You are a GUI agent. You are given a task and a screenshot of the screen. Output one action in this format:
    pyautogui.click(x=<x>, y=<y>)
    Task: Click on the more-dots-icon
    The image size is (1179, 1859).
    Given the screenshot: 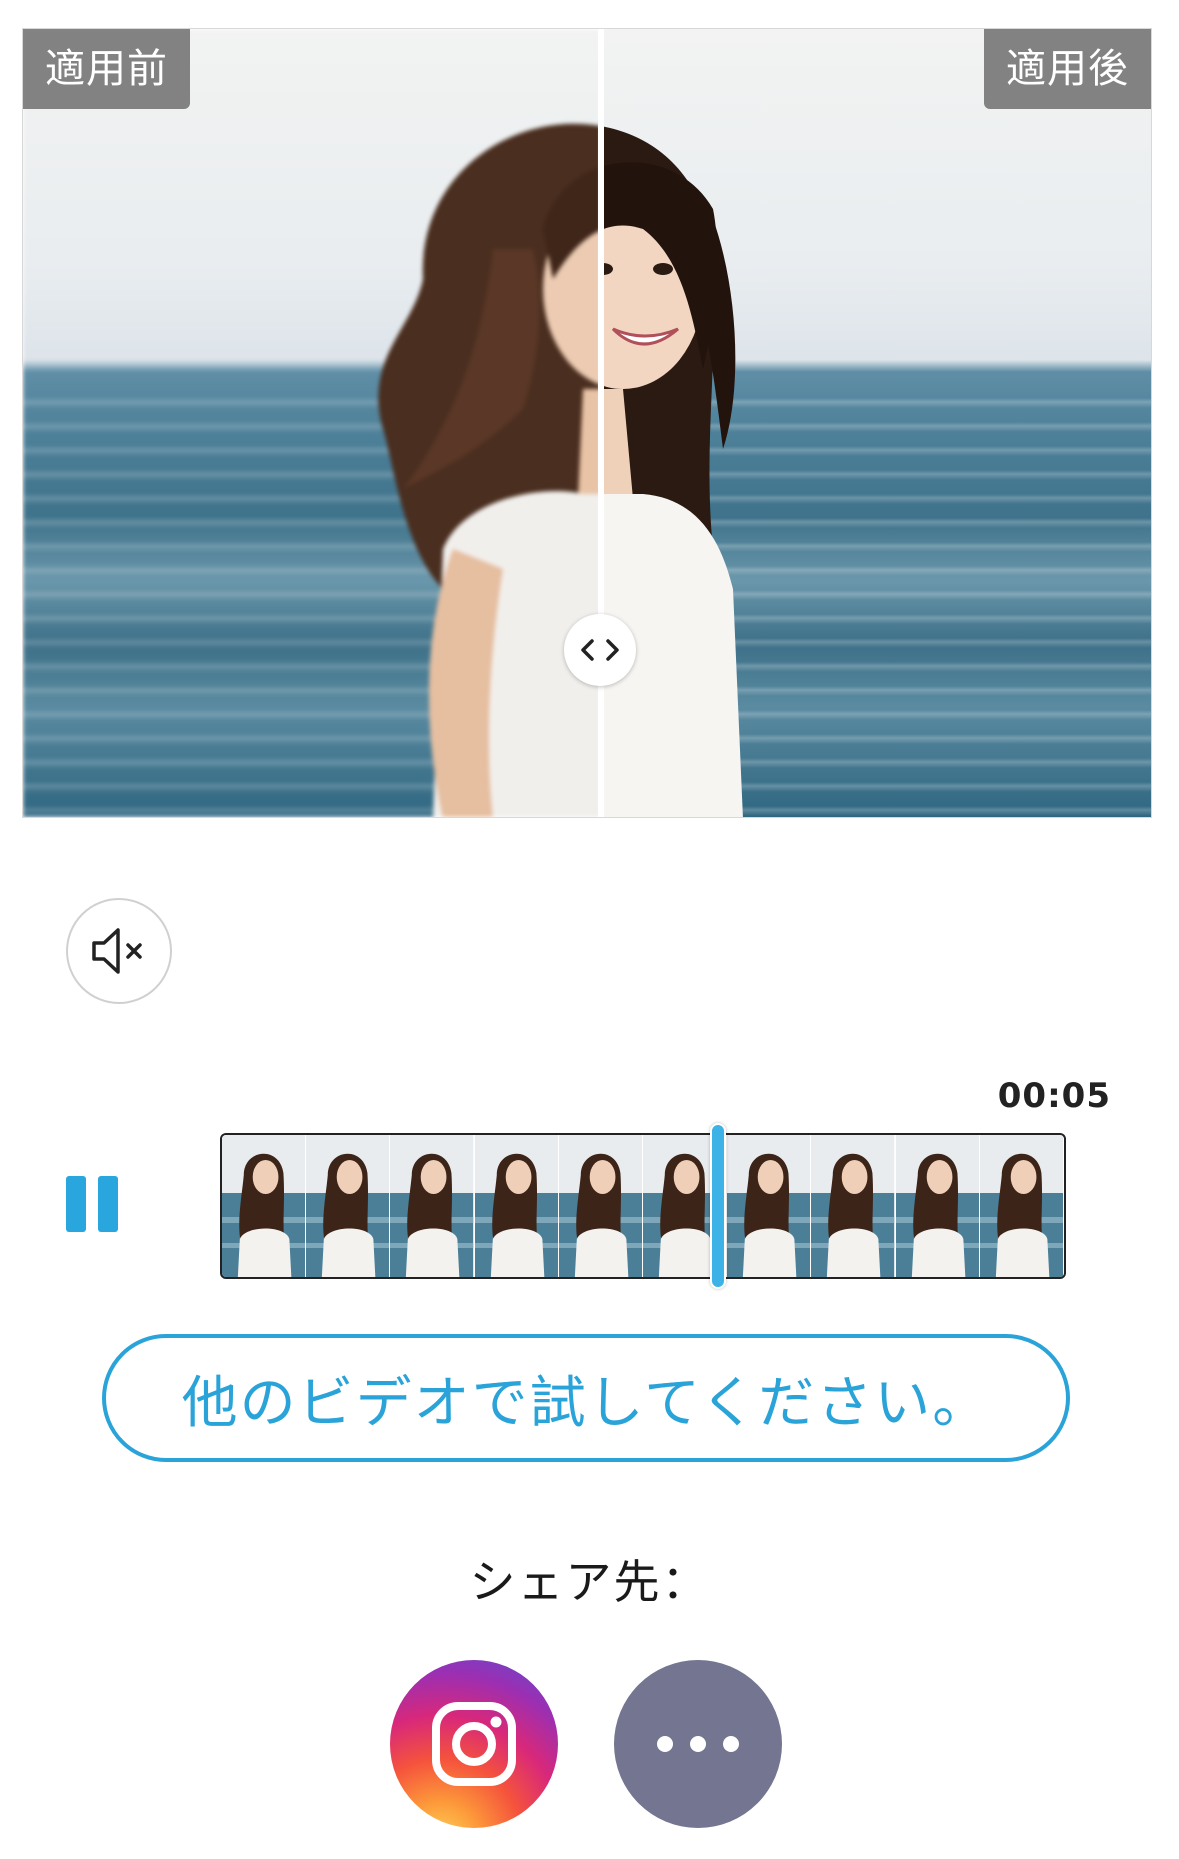 What is the action you would take?
    pyautogui.click(x=698, y=1744)
    